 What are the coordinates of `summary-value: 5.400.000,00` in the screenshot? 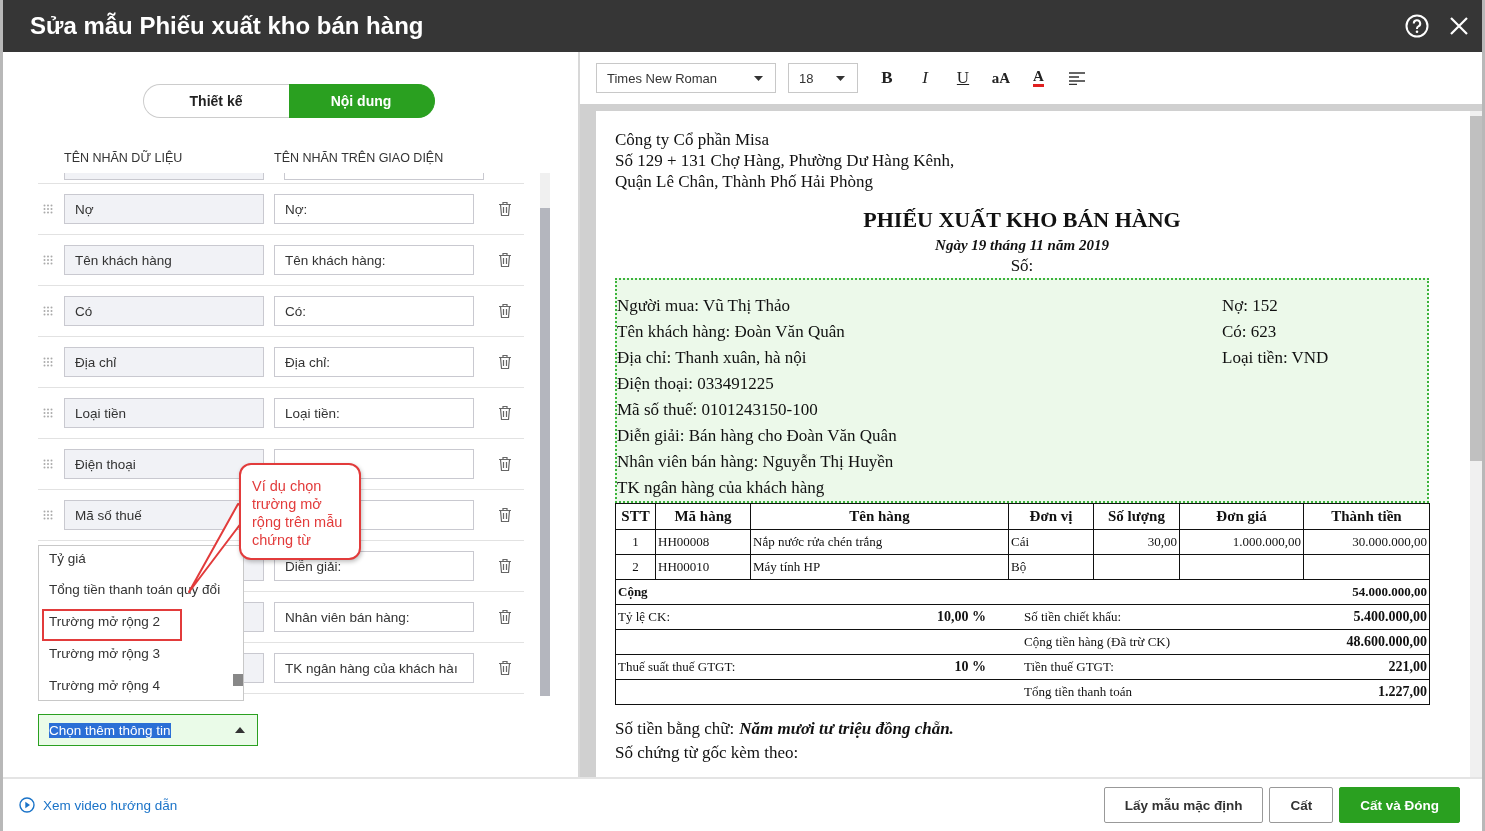 It's located at (1390, 617).